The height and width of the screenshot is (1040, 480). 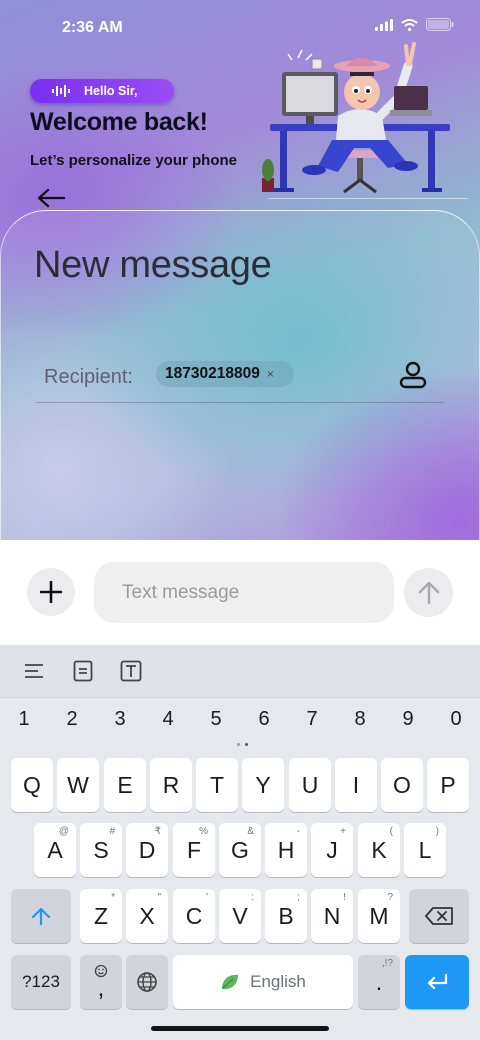 What do you see at coordinates (379, 916) in the screenshot?
I see `key-m: ? M` at bounding box center [379, 916].